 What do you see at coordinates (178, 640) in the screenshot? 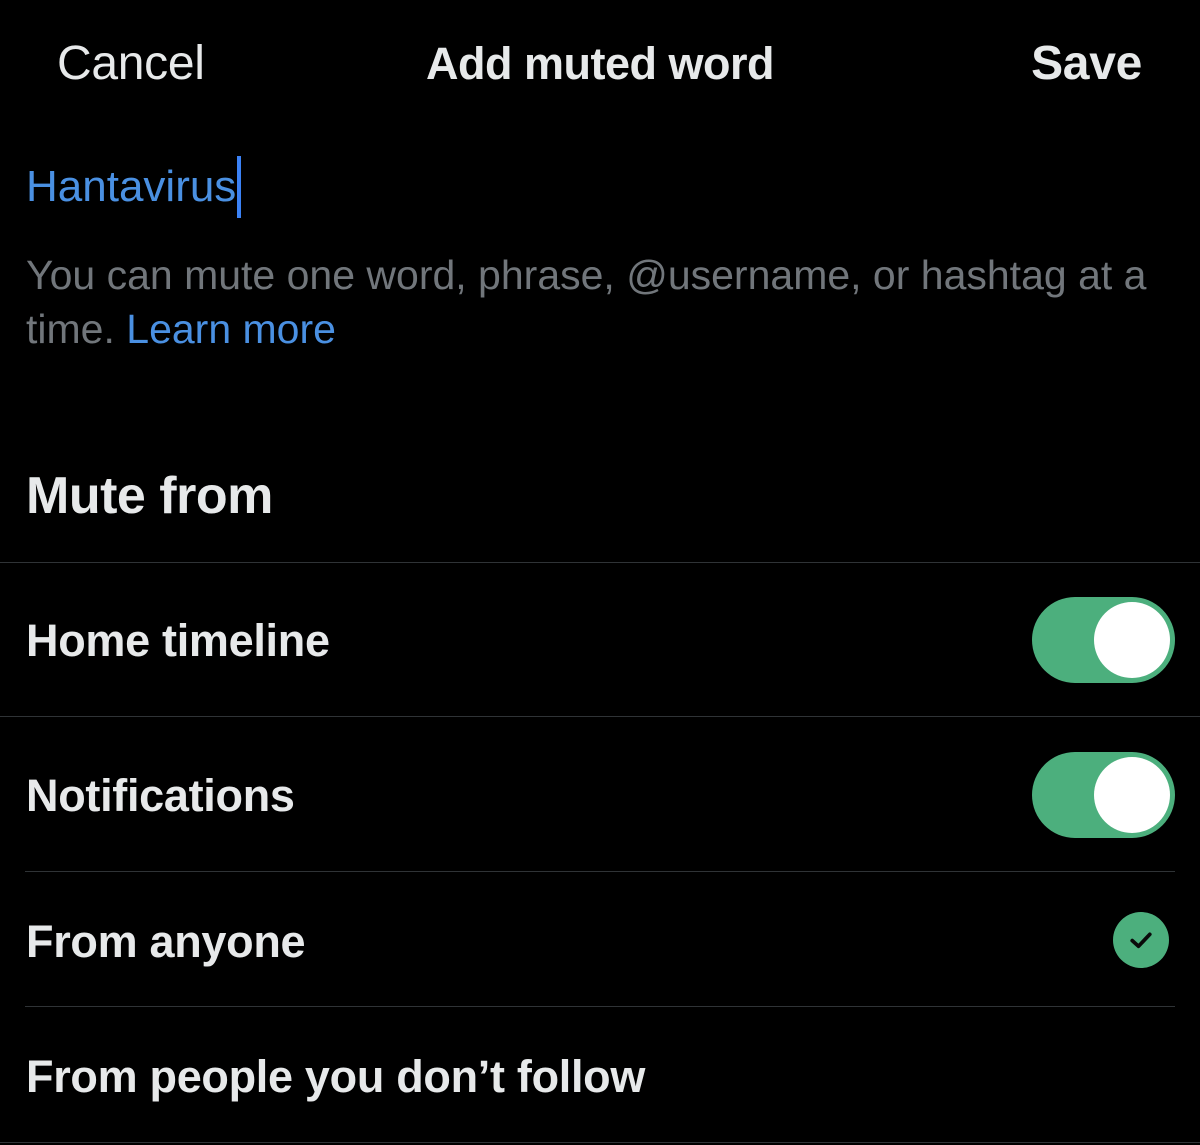
I see `home-timeline-label: Home timeline` at bounding box center [178, 640].